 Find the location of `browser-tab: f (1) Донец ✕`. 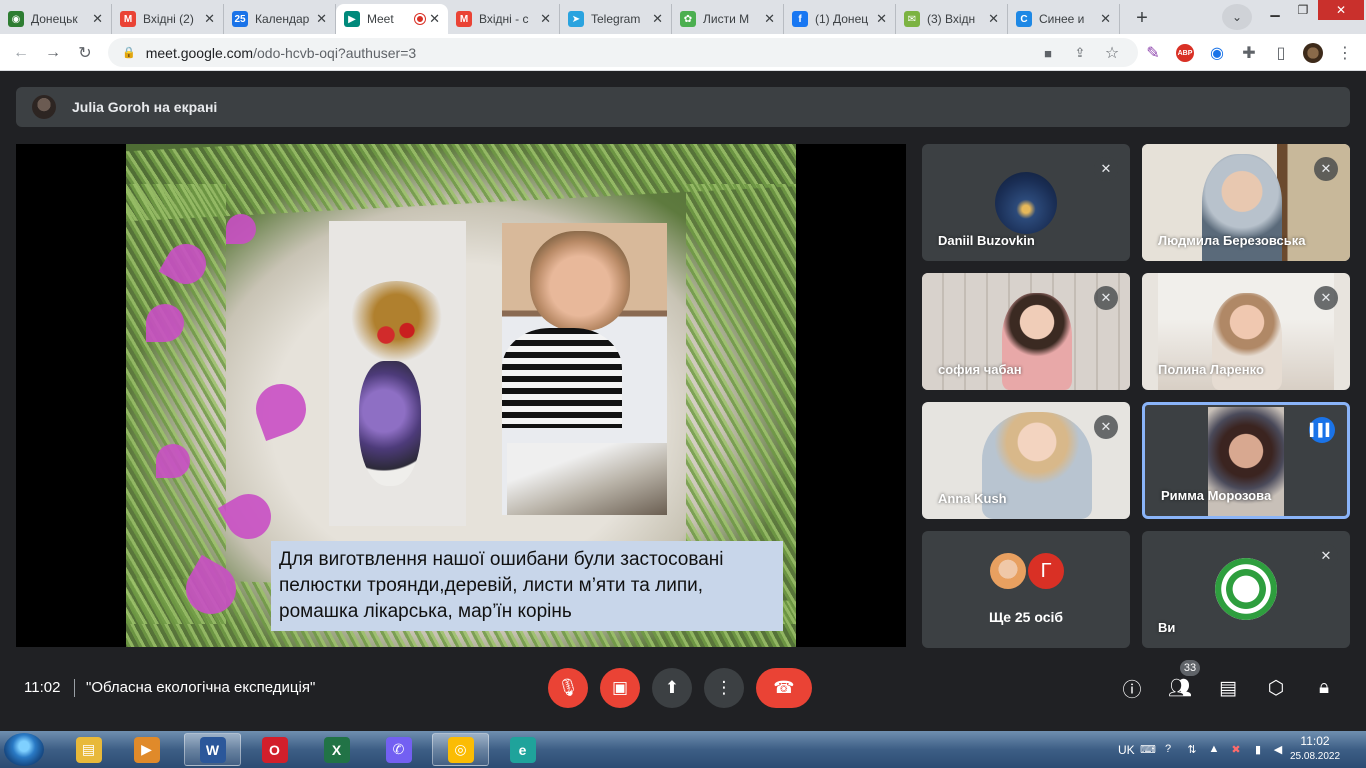

browser-tab: f (1) Донец ✕ is located at coordinates (840, 19).